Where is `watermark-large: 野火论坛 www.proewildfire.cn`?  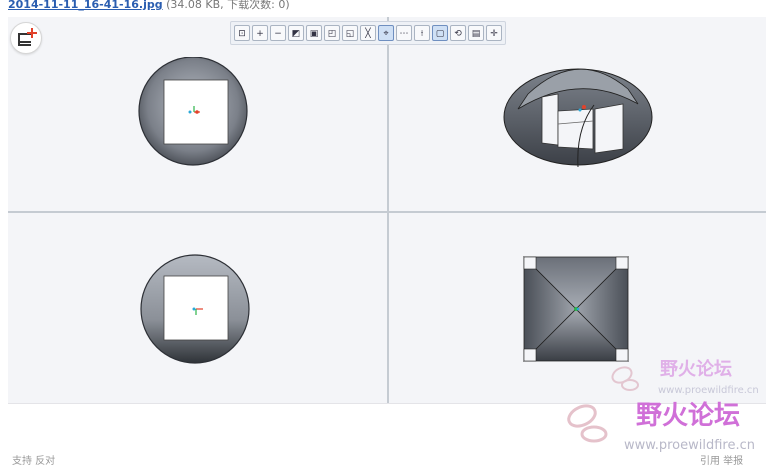
watermark-large: 野火论坛 www.proewildfire.cn is located at coordinates (661, 427).